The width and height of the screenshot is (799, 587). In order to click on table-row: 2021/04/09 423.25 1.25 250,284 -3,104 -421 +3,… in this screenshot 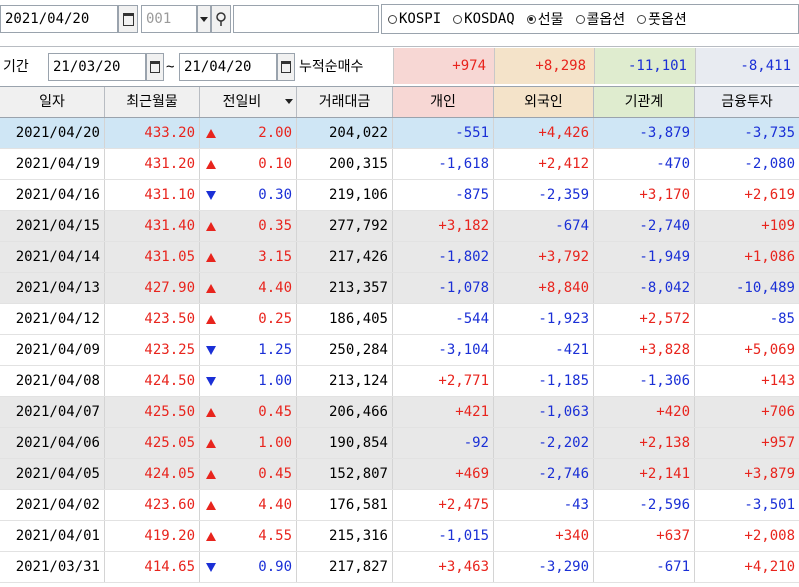, I will do `click(399, 350)`.